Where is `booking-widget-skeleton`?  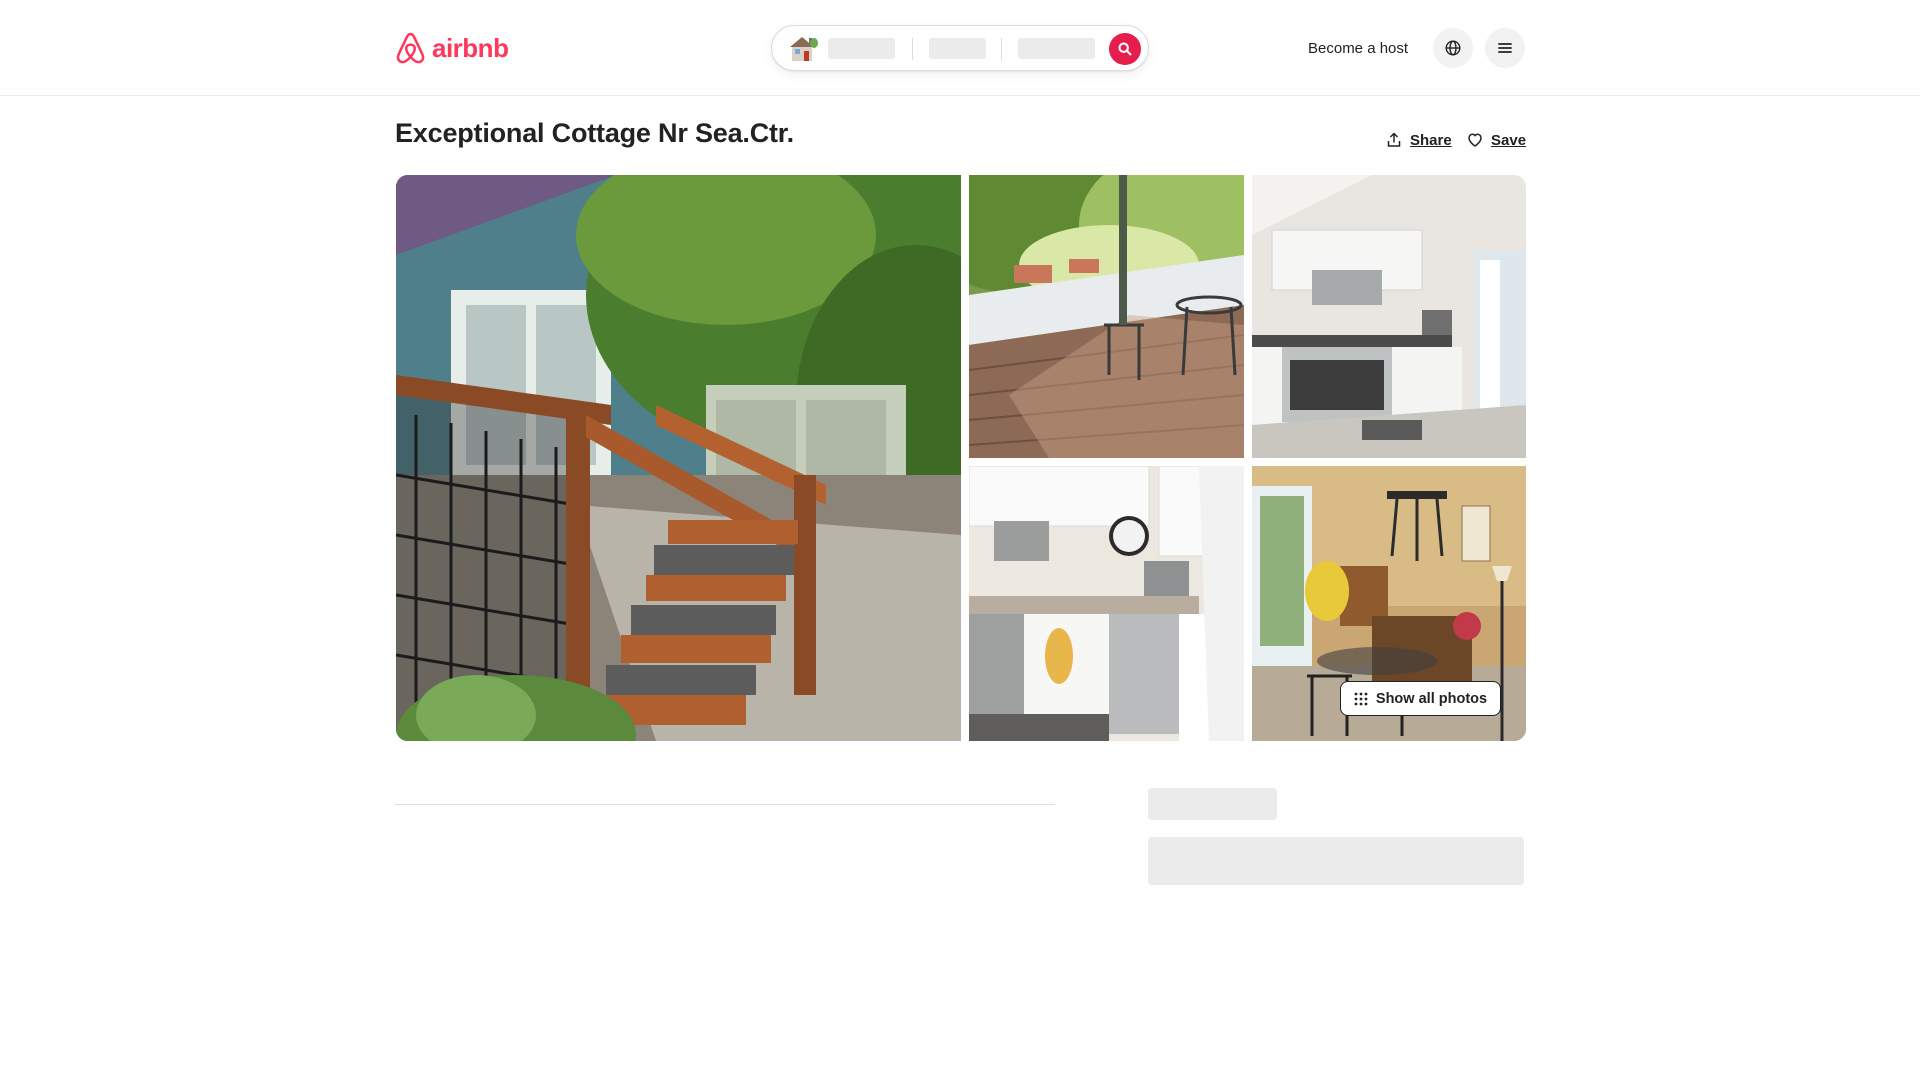
booking-widget-skeleton is located at coordinates (1336, 861).